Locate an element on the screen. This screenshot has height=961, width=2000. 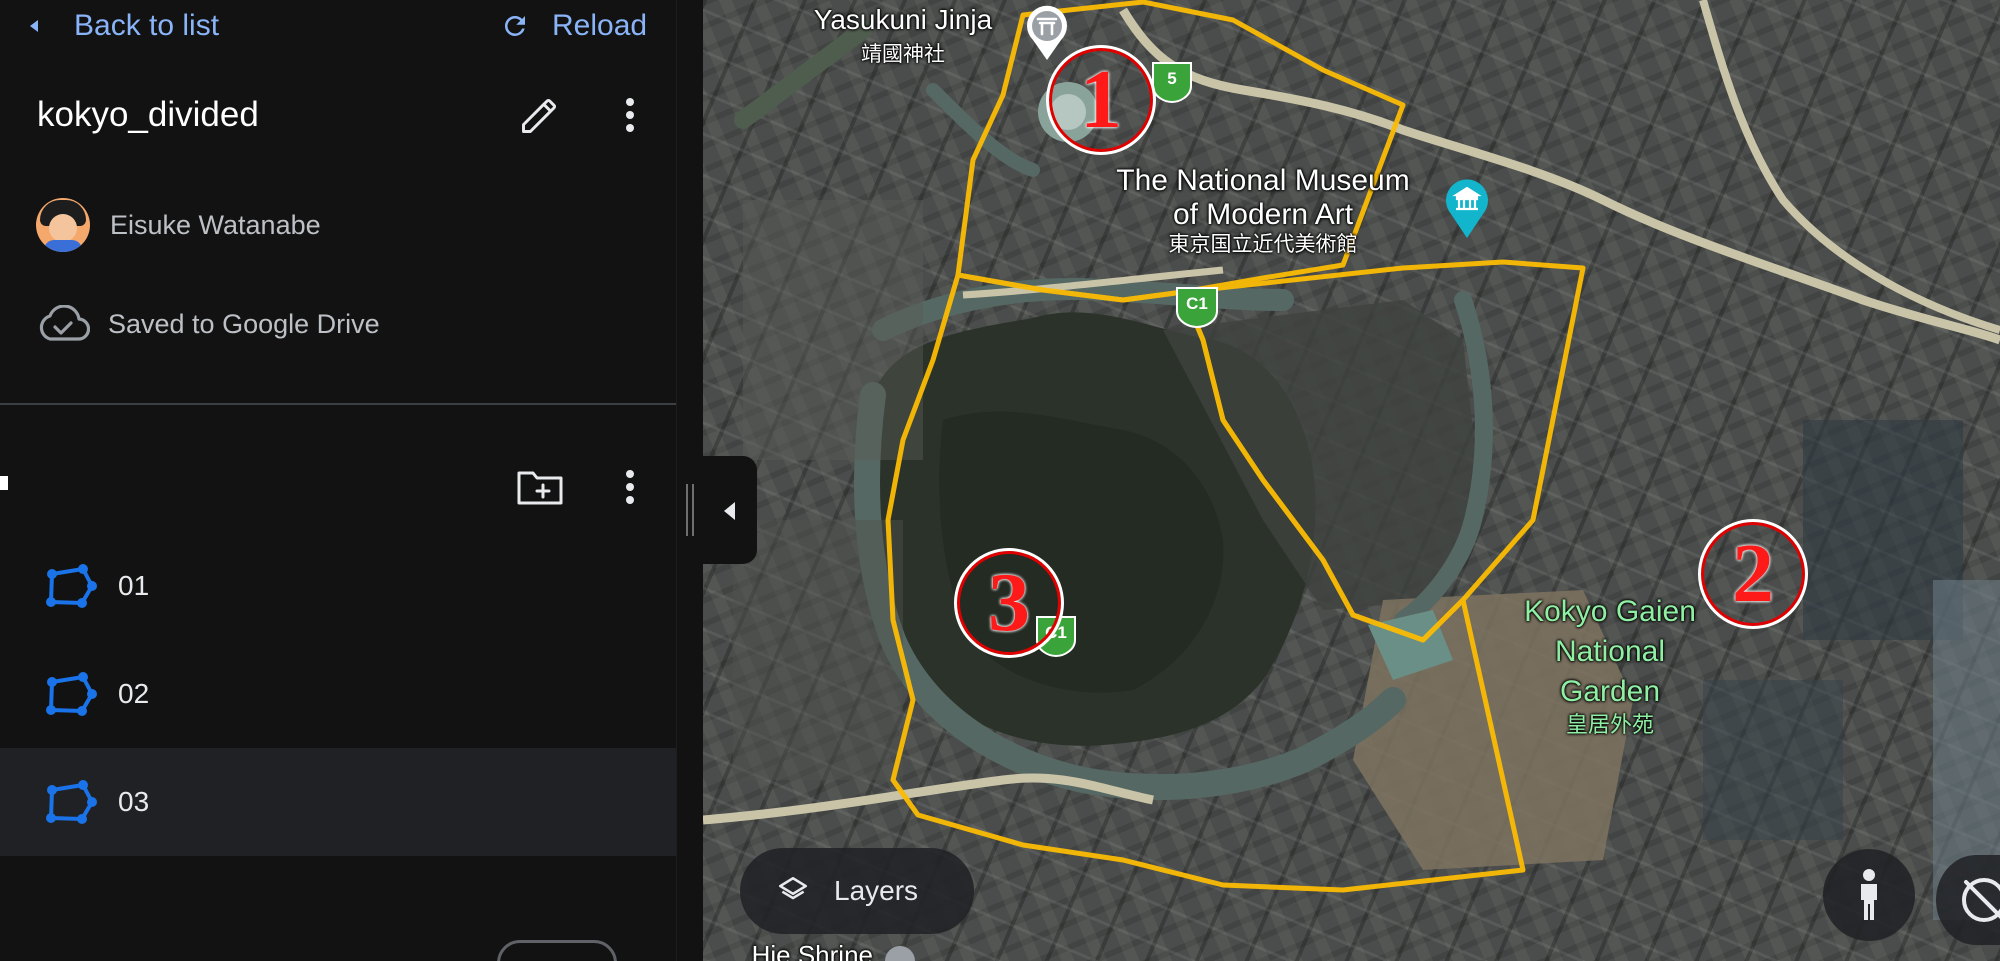
pegman-icon is located at coordinates (1869, 894).